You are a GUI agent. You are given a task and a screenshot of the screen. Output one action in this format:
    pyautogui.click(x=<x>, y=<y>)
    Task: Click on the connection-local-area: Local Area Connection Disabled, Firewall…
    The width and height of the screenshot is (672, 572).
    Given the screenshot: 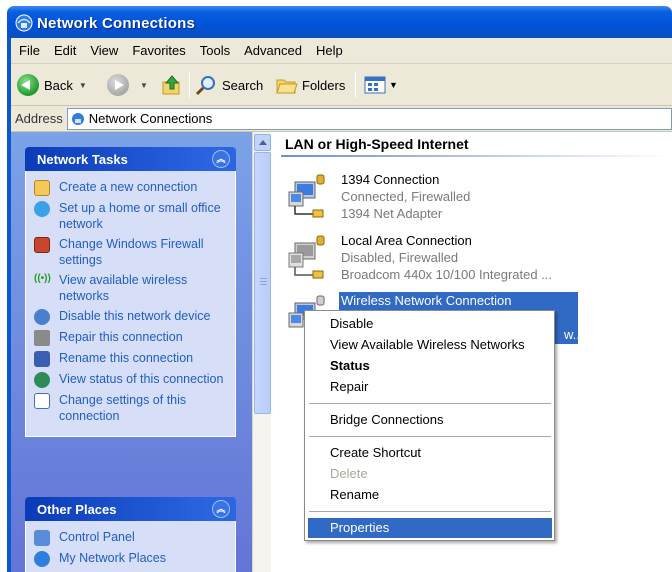 What is the action you would take?
    pyautogui.click(x=437, y=261)
    